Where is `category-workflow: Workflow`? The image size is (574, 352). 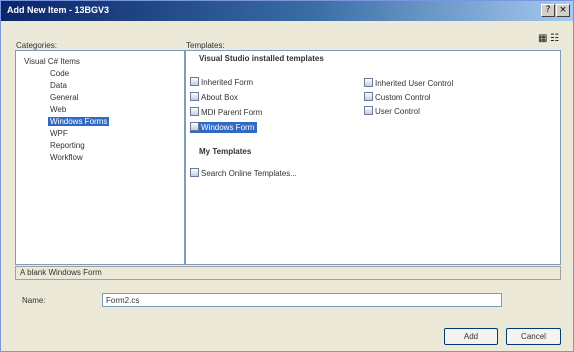 category-workflow: Workflow is located at coordinates (66, 157).